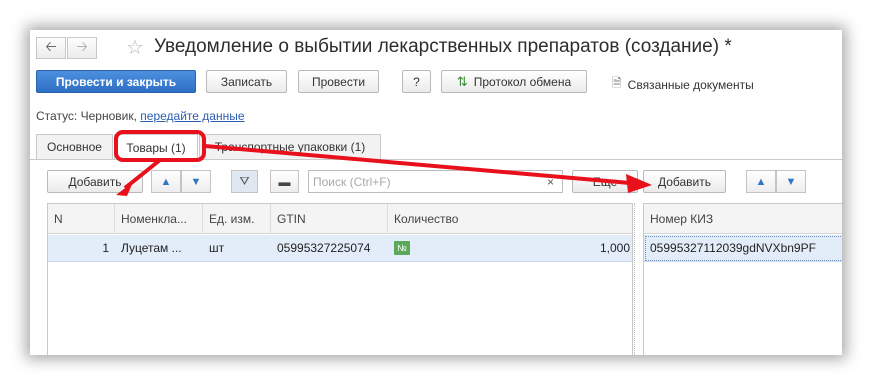 Image resolution: width=873 pixels, height=385 pixels. I want to click on related-documents-link: 🗎 Связанные документы, so click(683, 84).